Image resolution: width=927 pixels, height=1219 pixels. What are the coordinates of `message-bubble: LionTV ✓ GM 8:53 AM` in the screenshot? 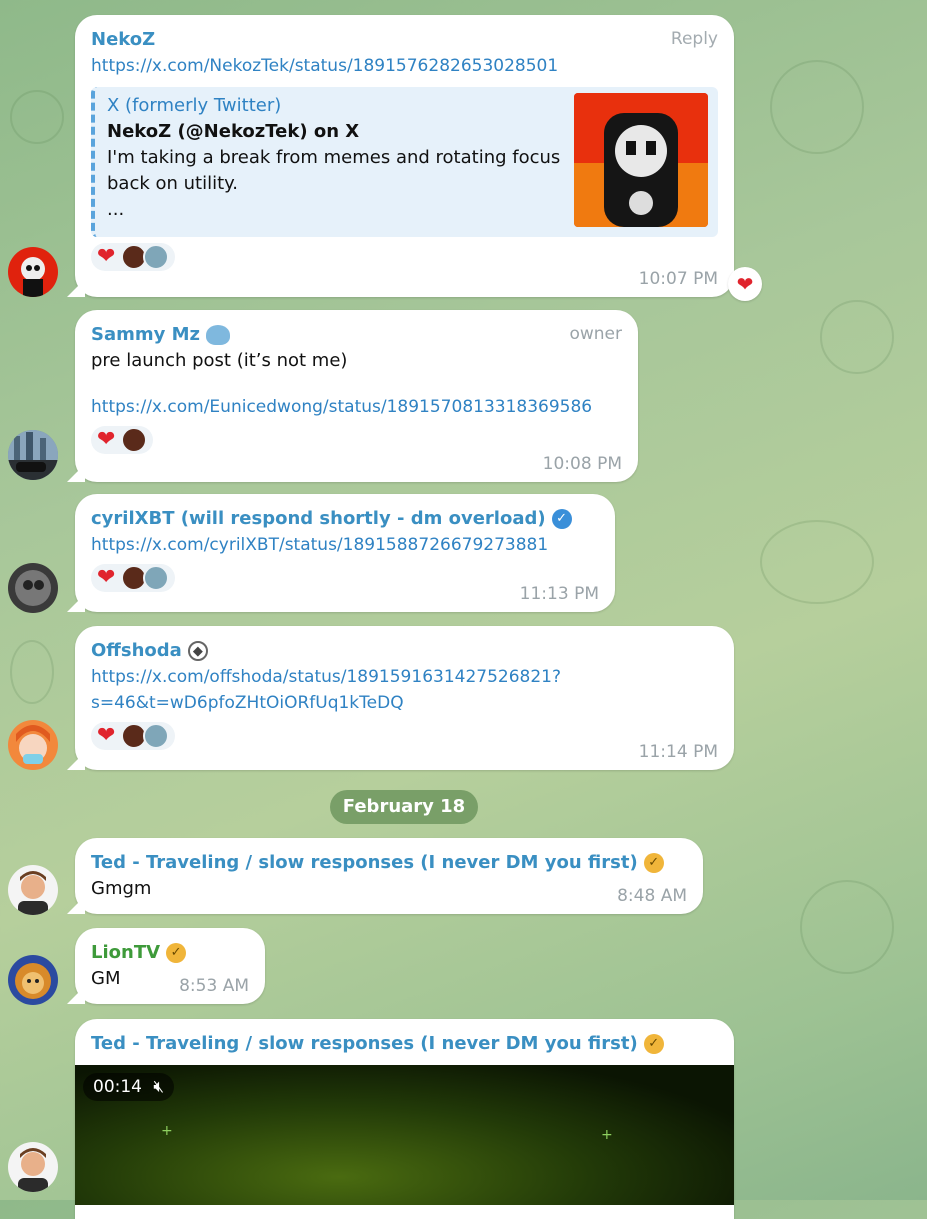 It's located at (166, 966).